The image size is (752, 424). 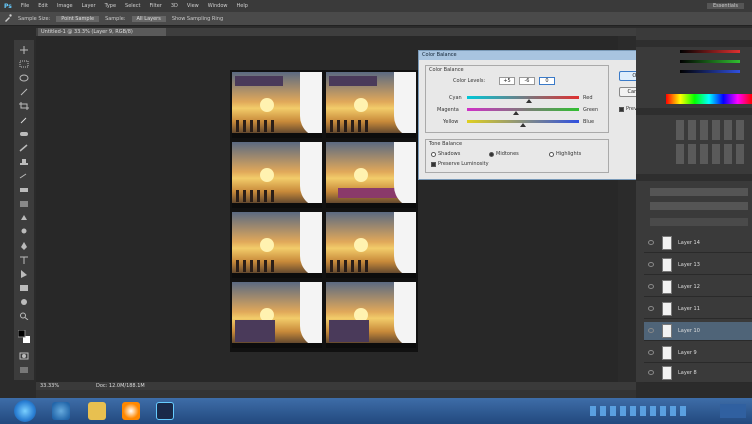 What do you see at coordinates (698, 373) in the screenshot?
I see `layer-row: Layer 8` at bounding box center [698, 373].